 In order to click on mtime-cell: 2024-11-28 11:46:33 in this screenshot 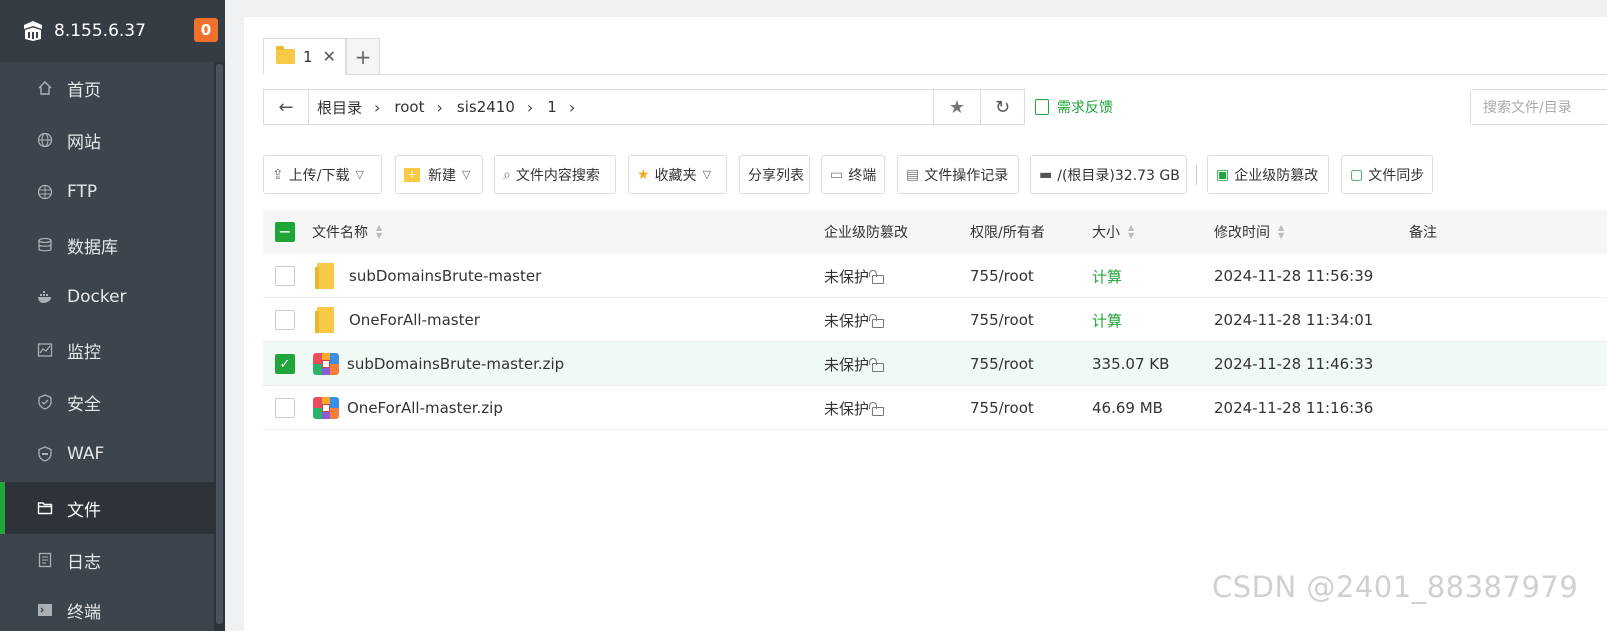, I will do `click(1293, 364)`.